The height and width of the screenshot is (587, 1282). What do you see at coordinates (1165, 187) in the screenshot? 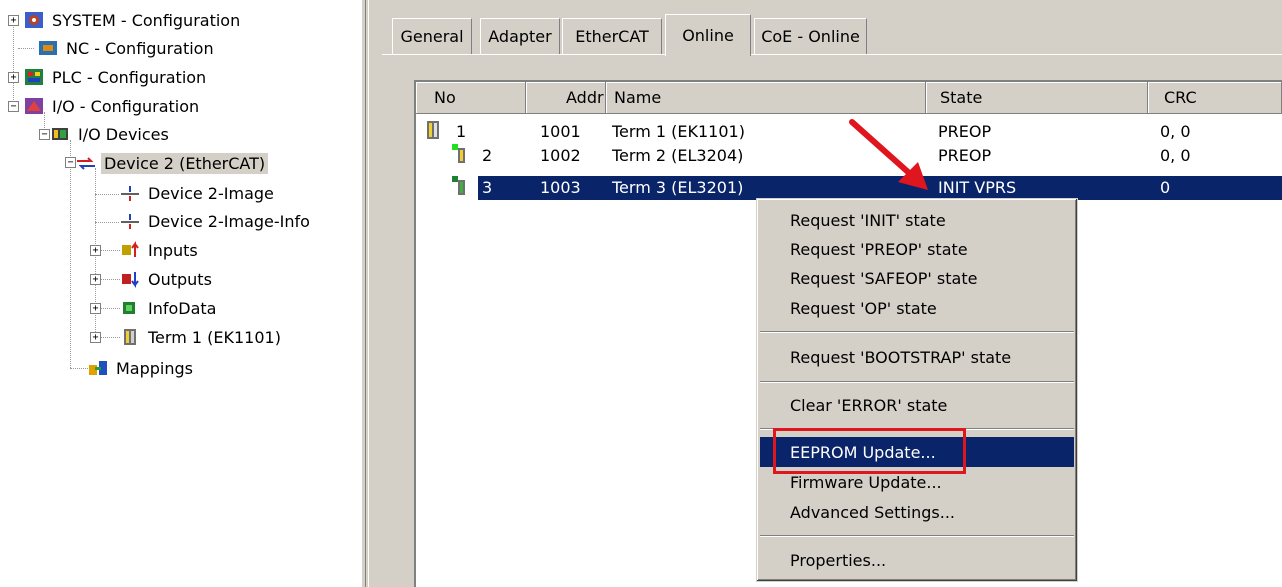
I see `cell-crc: 0` at bounding box center [1165, 187].